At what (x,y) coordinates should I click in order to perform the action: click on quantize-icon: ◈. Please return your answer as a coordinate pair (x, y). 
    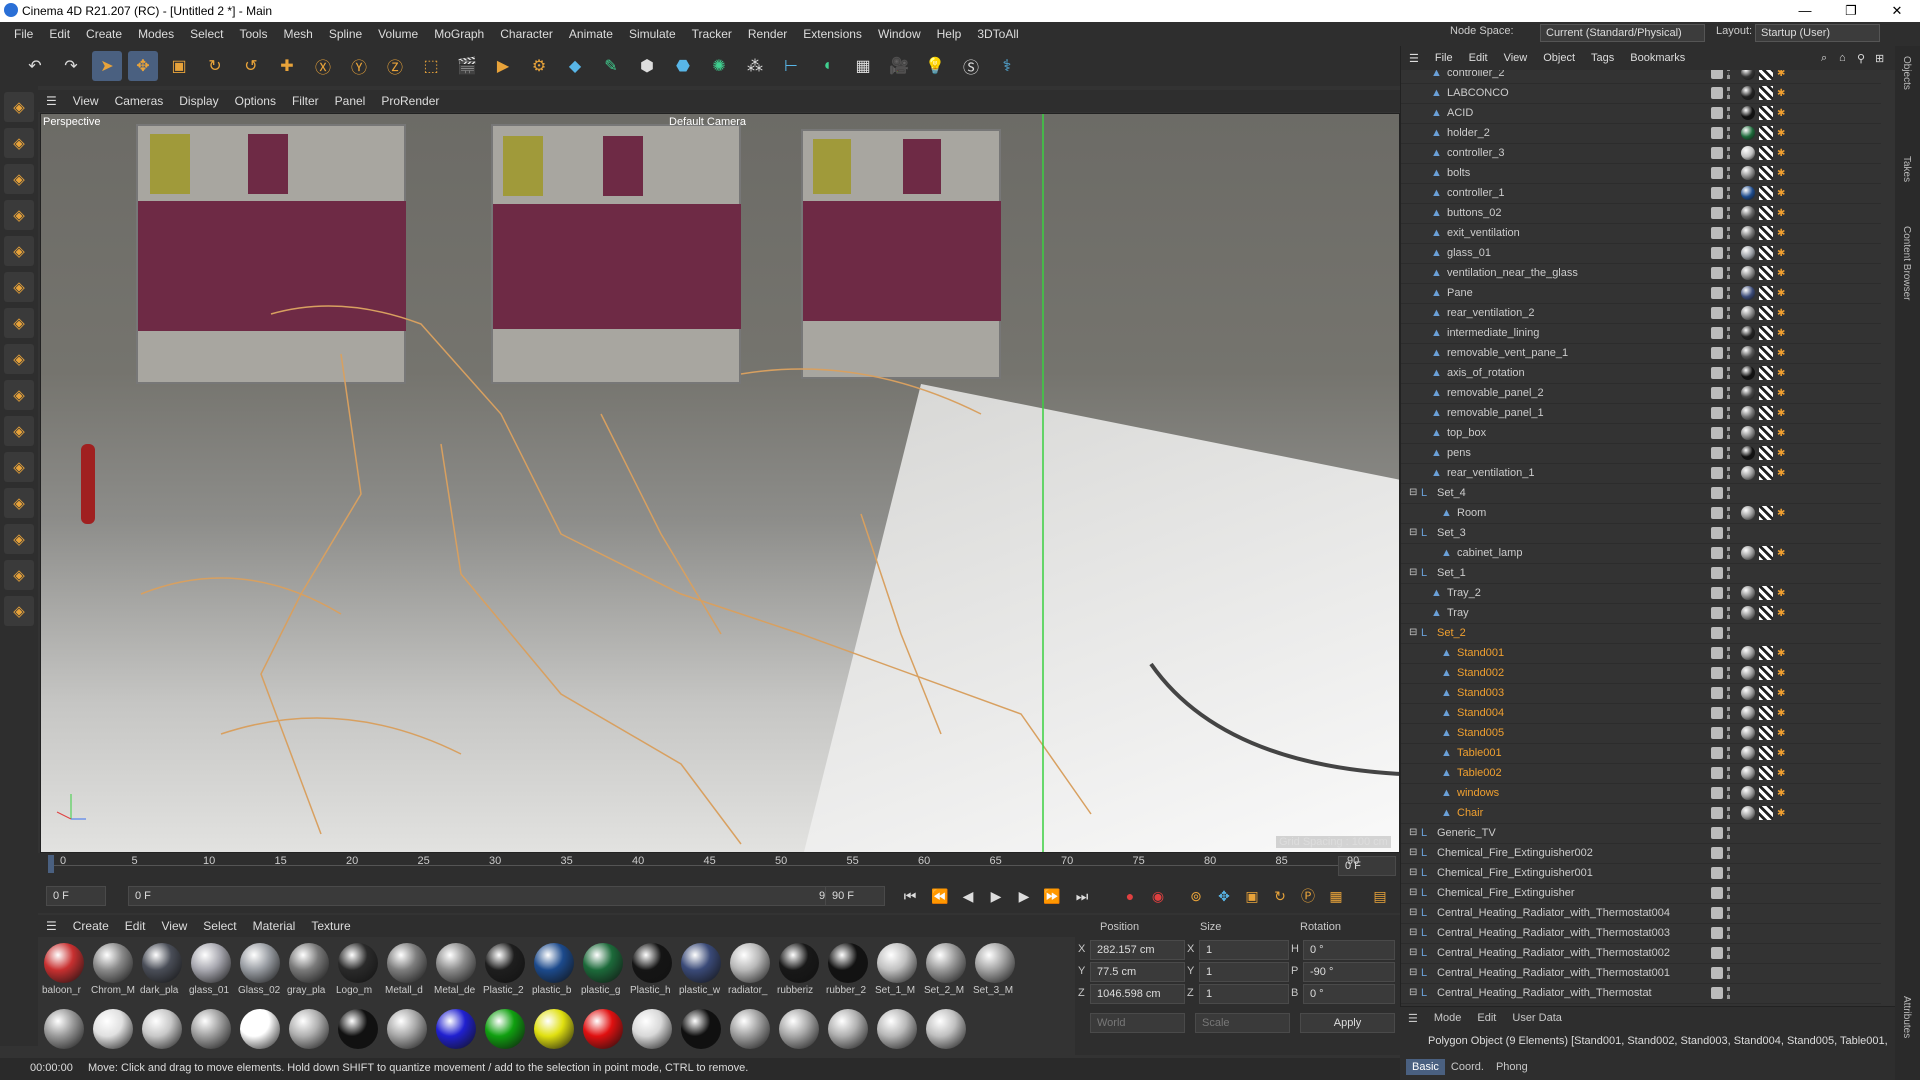
    Looking at the image, I should click on (19, 575).